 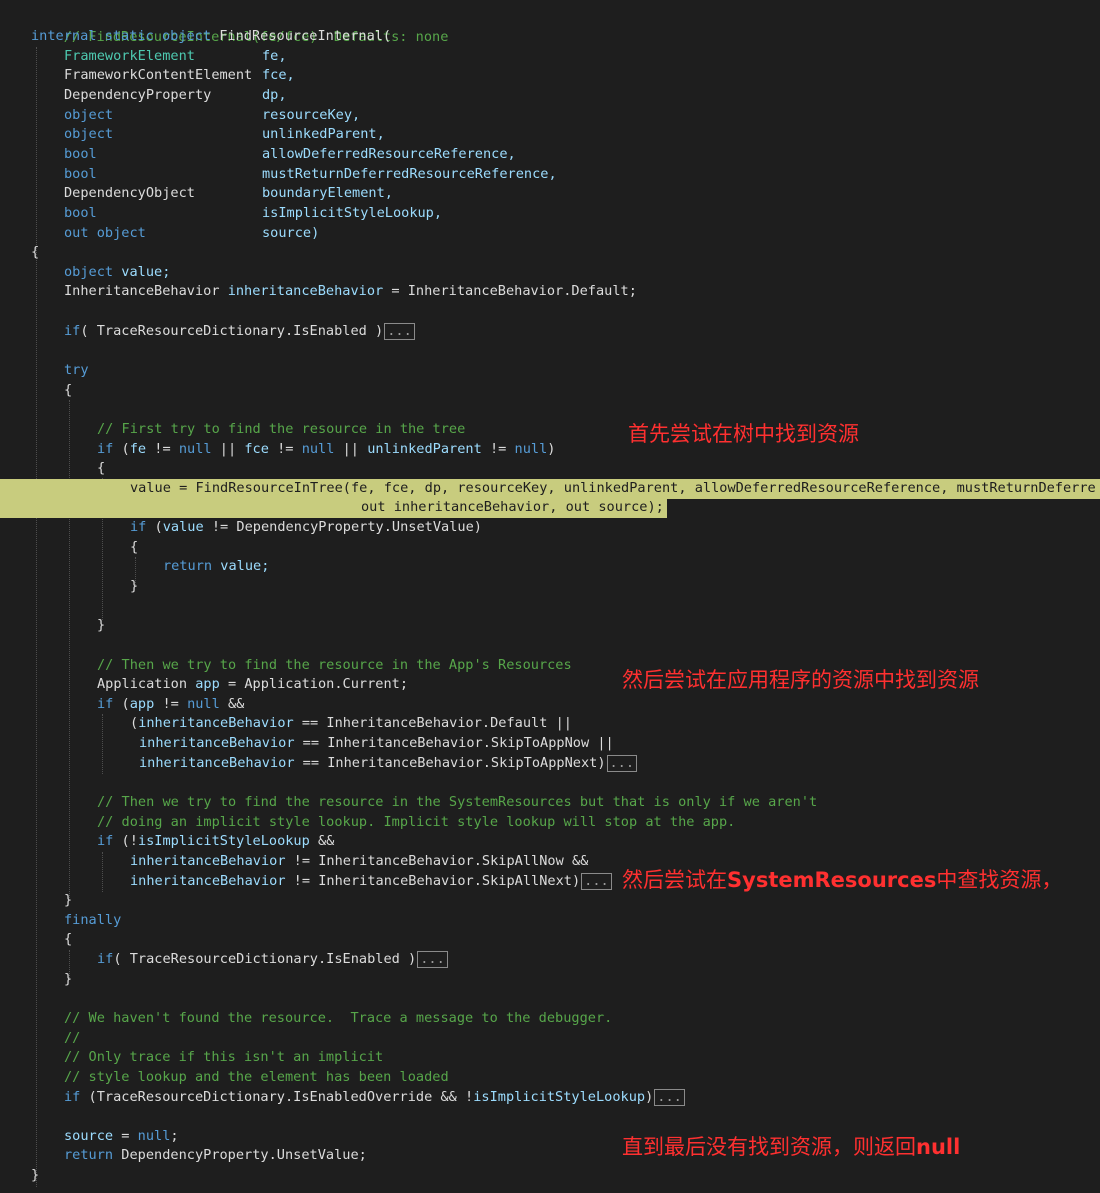 What do you see at coordinates (450, 763) in the screenshot?
I see `code-text: == InheritanceBehavior.SkipToAppNext)` at bounding box center [450, 763].